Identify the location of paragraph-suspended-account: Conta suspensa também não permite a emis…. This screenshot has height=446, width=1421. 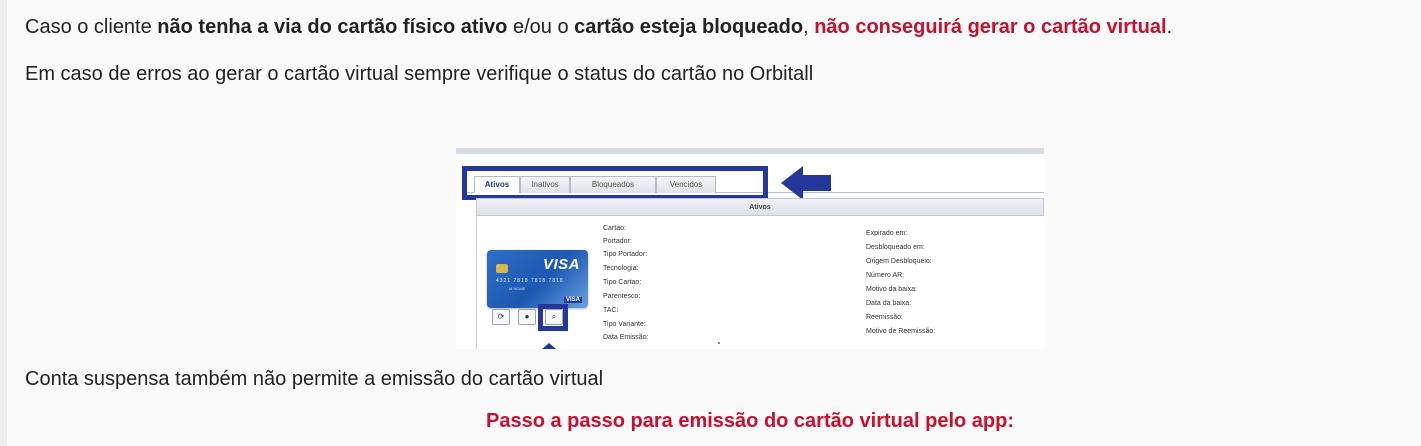
(314, 379).